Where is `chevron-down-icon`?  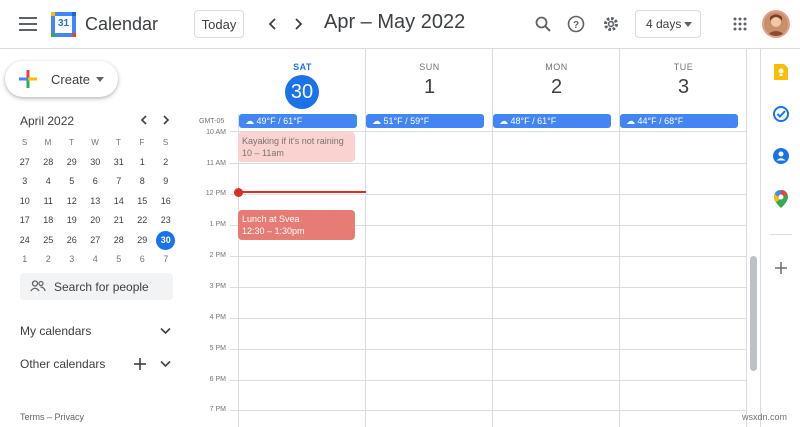 chevron-down-icon is located at coordinates (165, 331).